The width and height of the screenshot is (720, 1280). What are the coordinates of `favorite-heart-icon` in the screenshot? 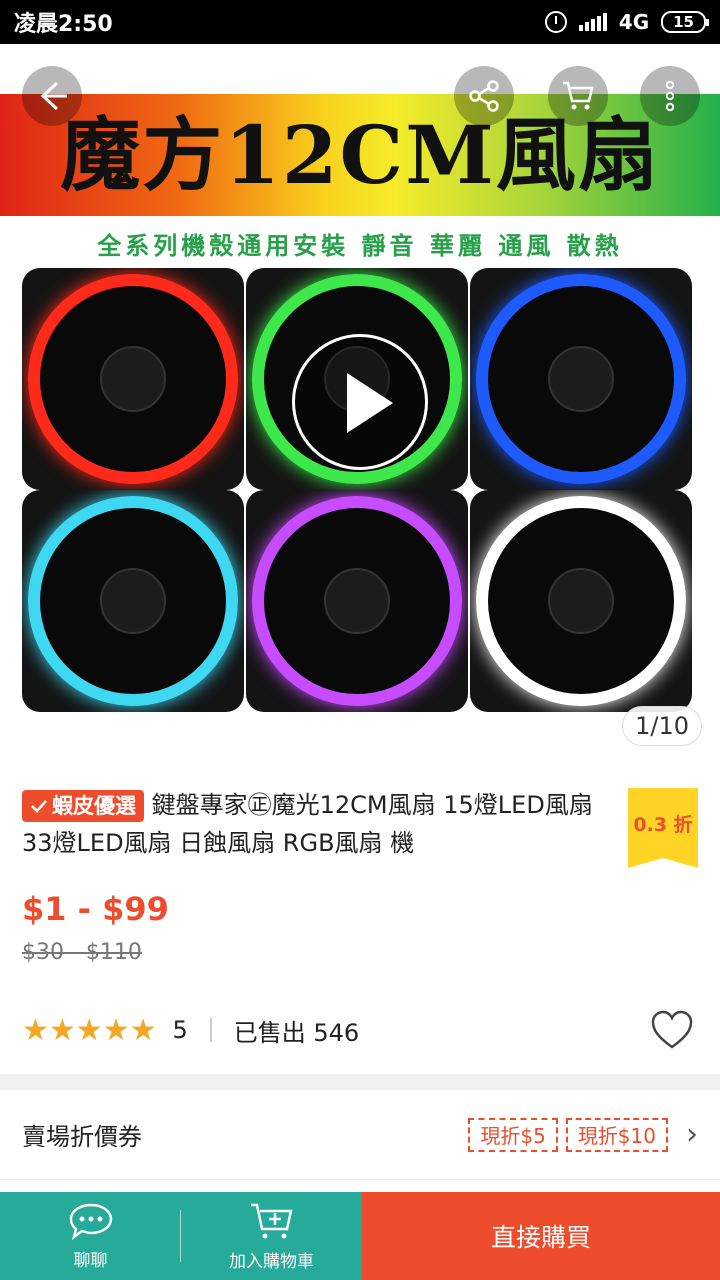 It's located at (672, 1030).